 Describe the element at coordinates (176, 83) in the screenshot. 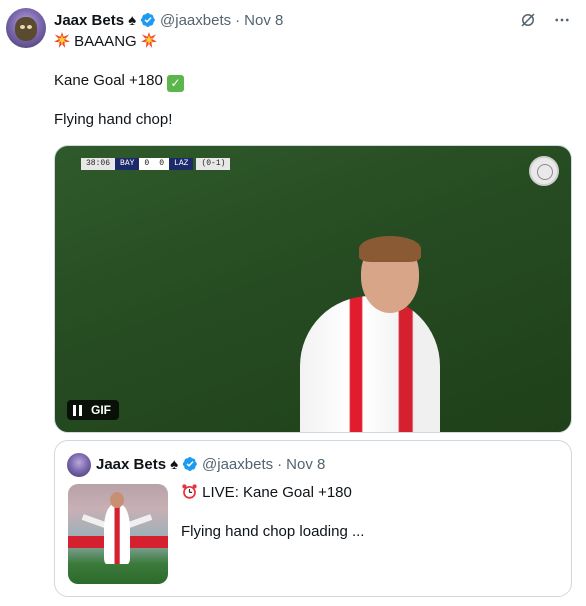

I see `check-mark-emoji-icon: ✓` at that location.